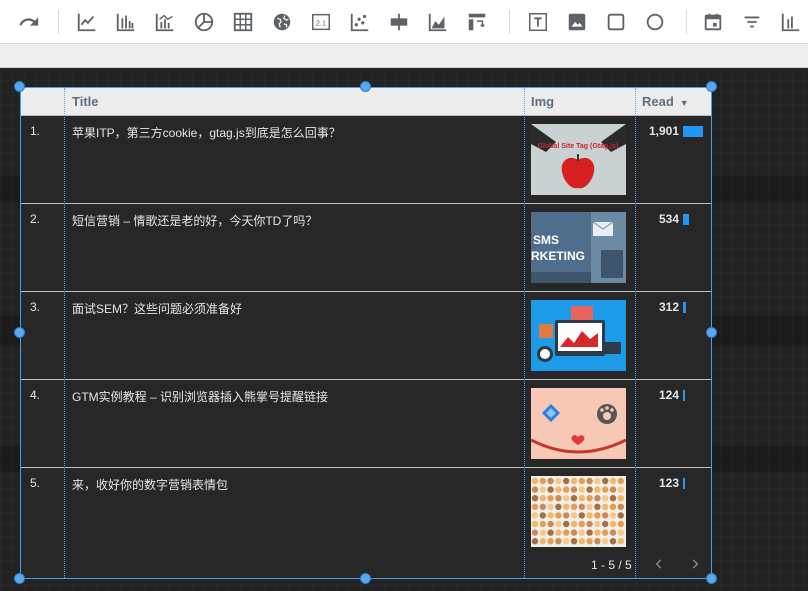 The height and width of the screenshot is (591, 808). I want to click on table-row: 4. GTM实例教程 – 识别浏览器插入熊掌号提醒链接 124, so click(366, 423).